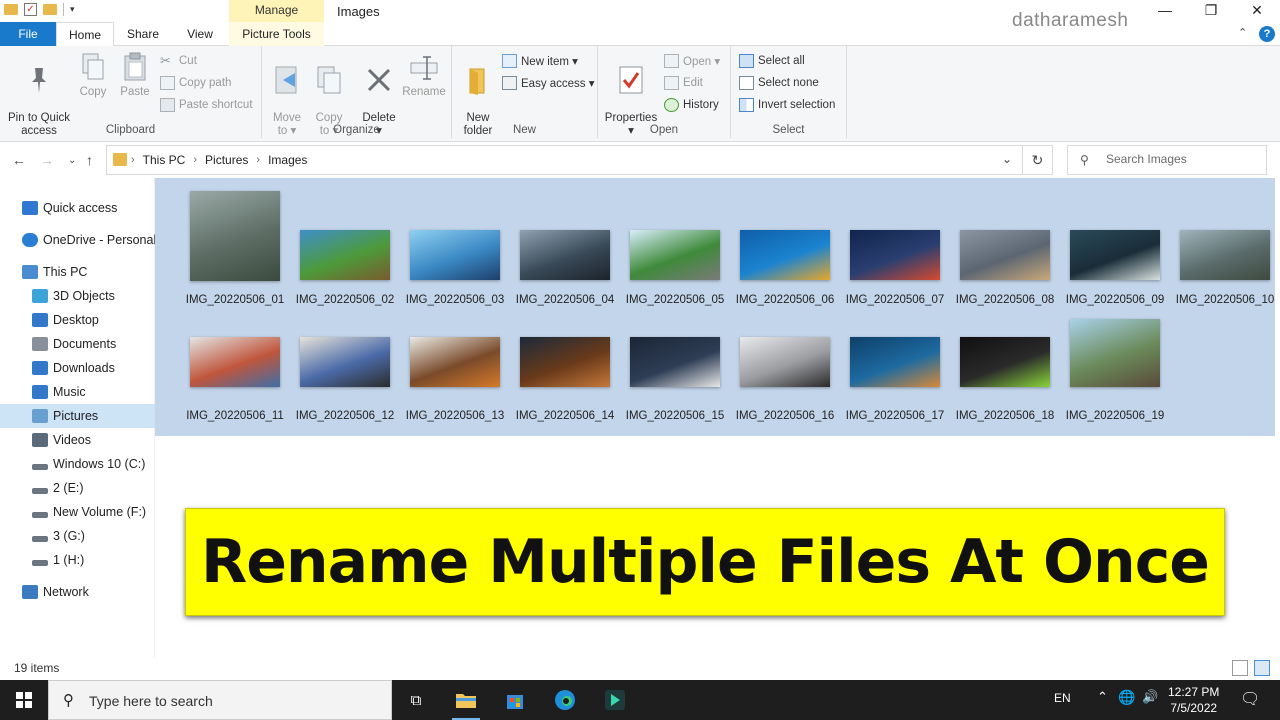 The height and width of the screenshot is (720, 1280). What do you see at coordinates (235, 246) in the screenshot?
I see `file-item: IMG_20220506_01` at bounding box center [235, 246].